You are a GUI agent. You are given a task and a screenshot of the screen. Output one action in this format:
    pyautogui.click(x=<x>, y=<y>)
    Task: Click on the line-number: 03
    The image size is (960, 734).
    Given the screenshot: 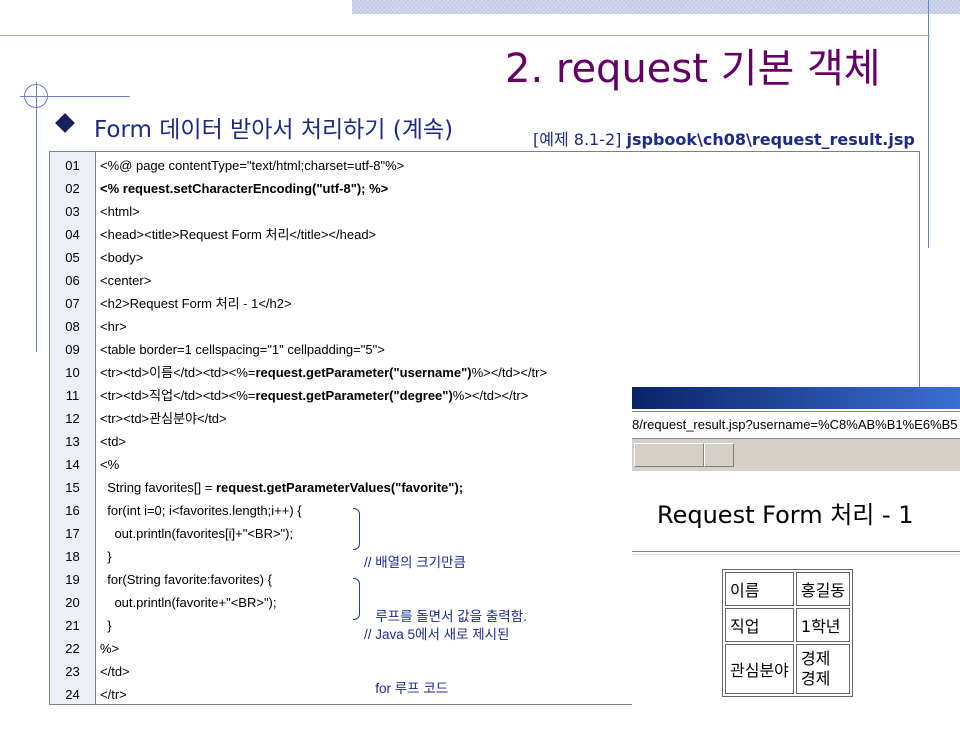 What is the action you would take?
    pyautogui.click(x=72, y=211)
    